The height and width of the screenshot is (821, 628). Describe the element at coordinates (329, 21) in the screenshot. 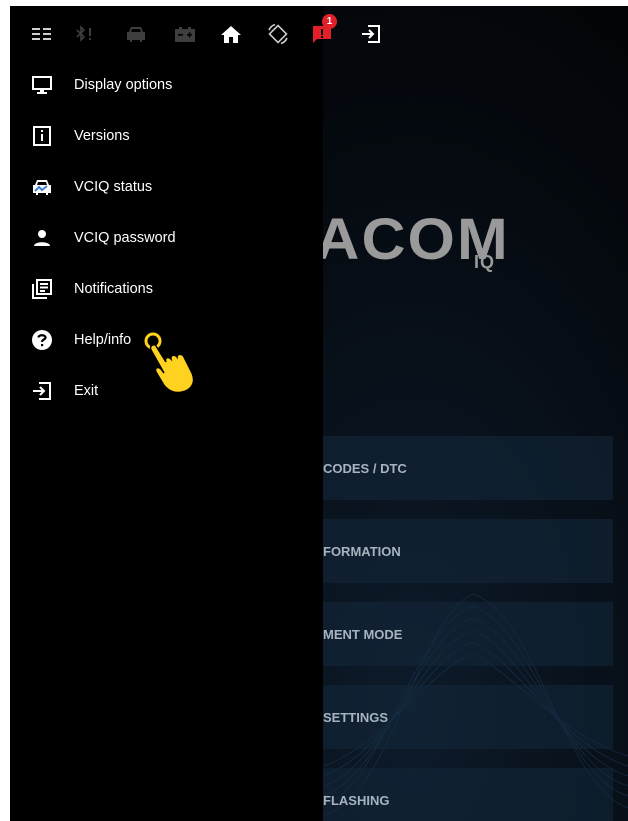

I see `notification-badge: 1` at that location.